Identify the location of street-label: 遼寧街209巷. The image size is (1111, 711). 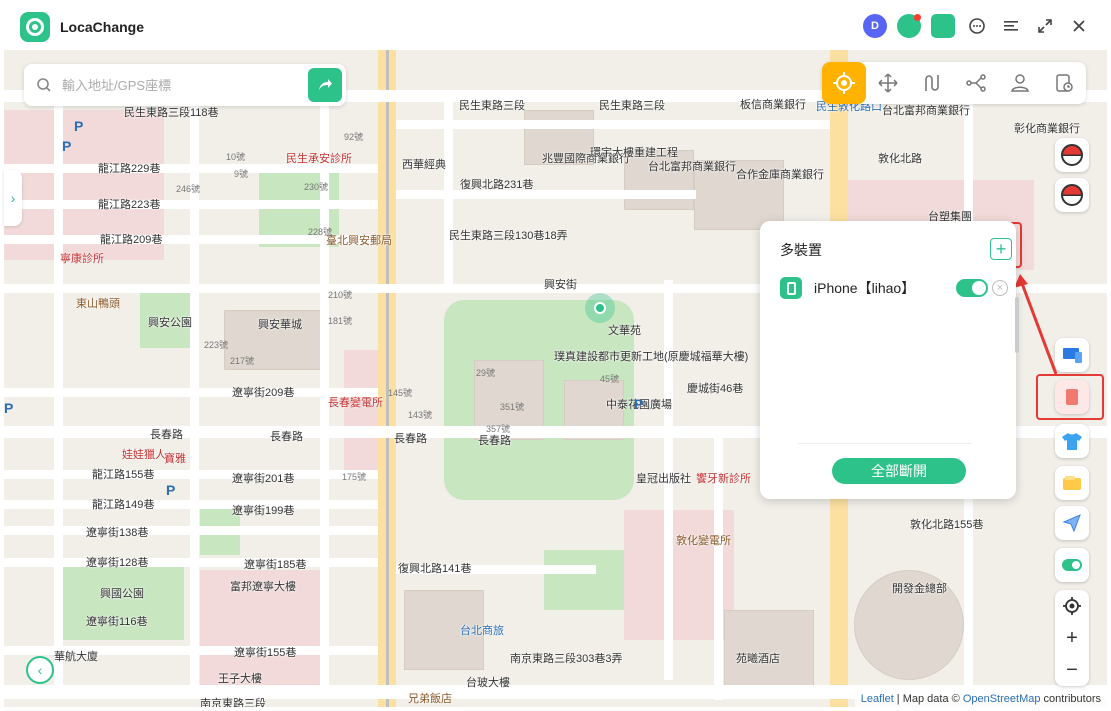
(263, 393).